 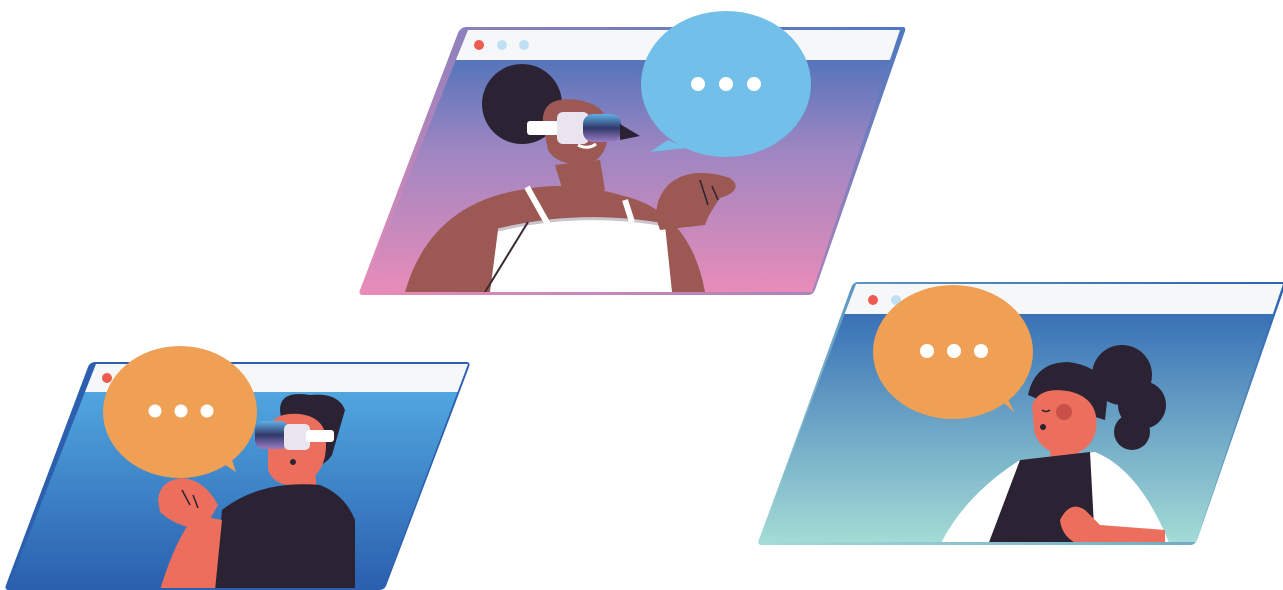 I want to click on speech-bubble-right, so click(x=953, y=352).